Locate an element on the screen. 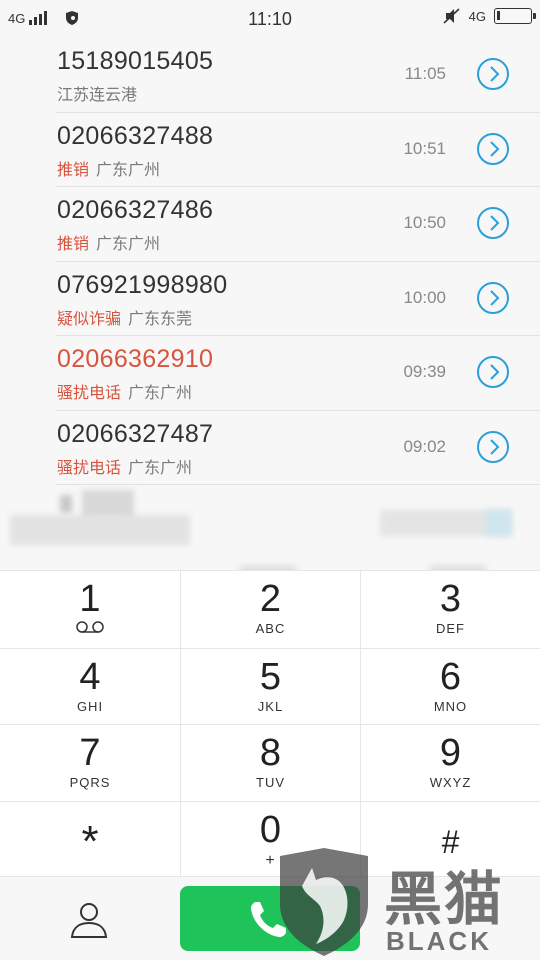 This screenshot has height=960, width=540. black-cat-logo-icon is located at coordinates (324, 902).